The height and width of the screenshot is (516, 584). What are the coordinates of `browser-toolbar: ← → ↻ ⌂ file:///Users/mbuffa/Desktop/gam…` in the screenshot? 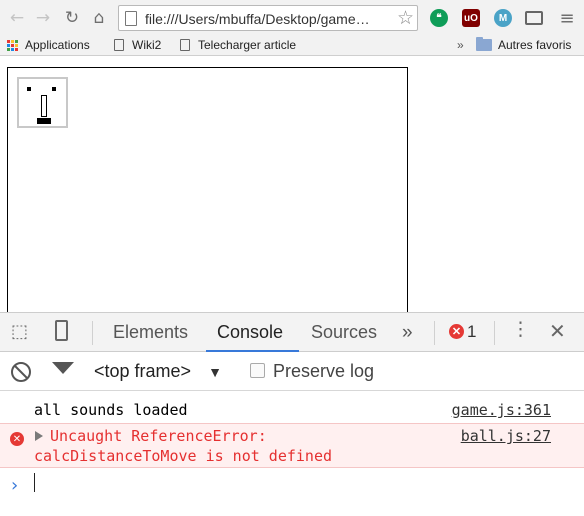 It's located at (292, 18).